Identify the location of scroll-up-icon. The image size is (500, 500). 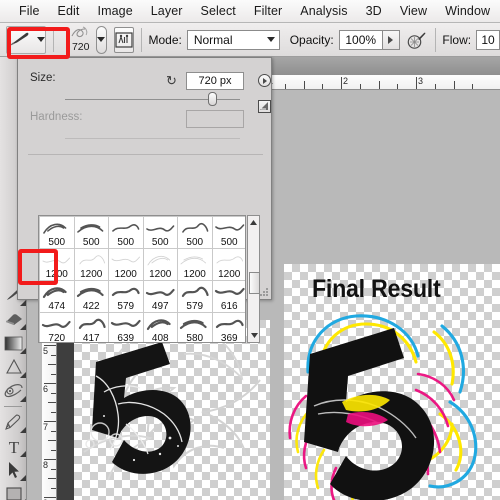
(253, 222).